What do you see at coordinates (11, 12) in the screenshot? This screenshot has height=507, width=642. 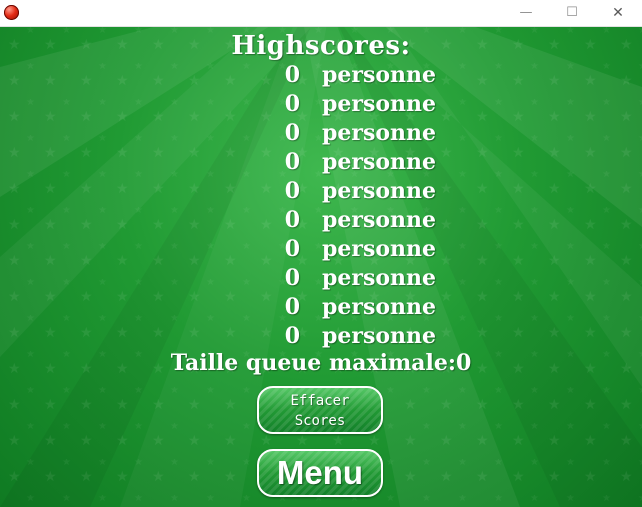 I see `red-ball-icon` at bounding box center [11, 12].